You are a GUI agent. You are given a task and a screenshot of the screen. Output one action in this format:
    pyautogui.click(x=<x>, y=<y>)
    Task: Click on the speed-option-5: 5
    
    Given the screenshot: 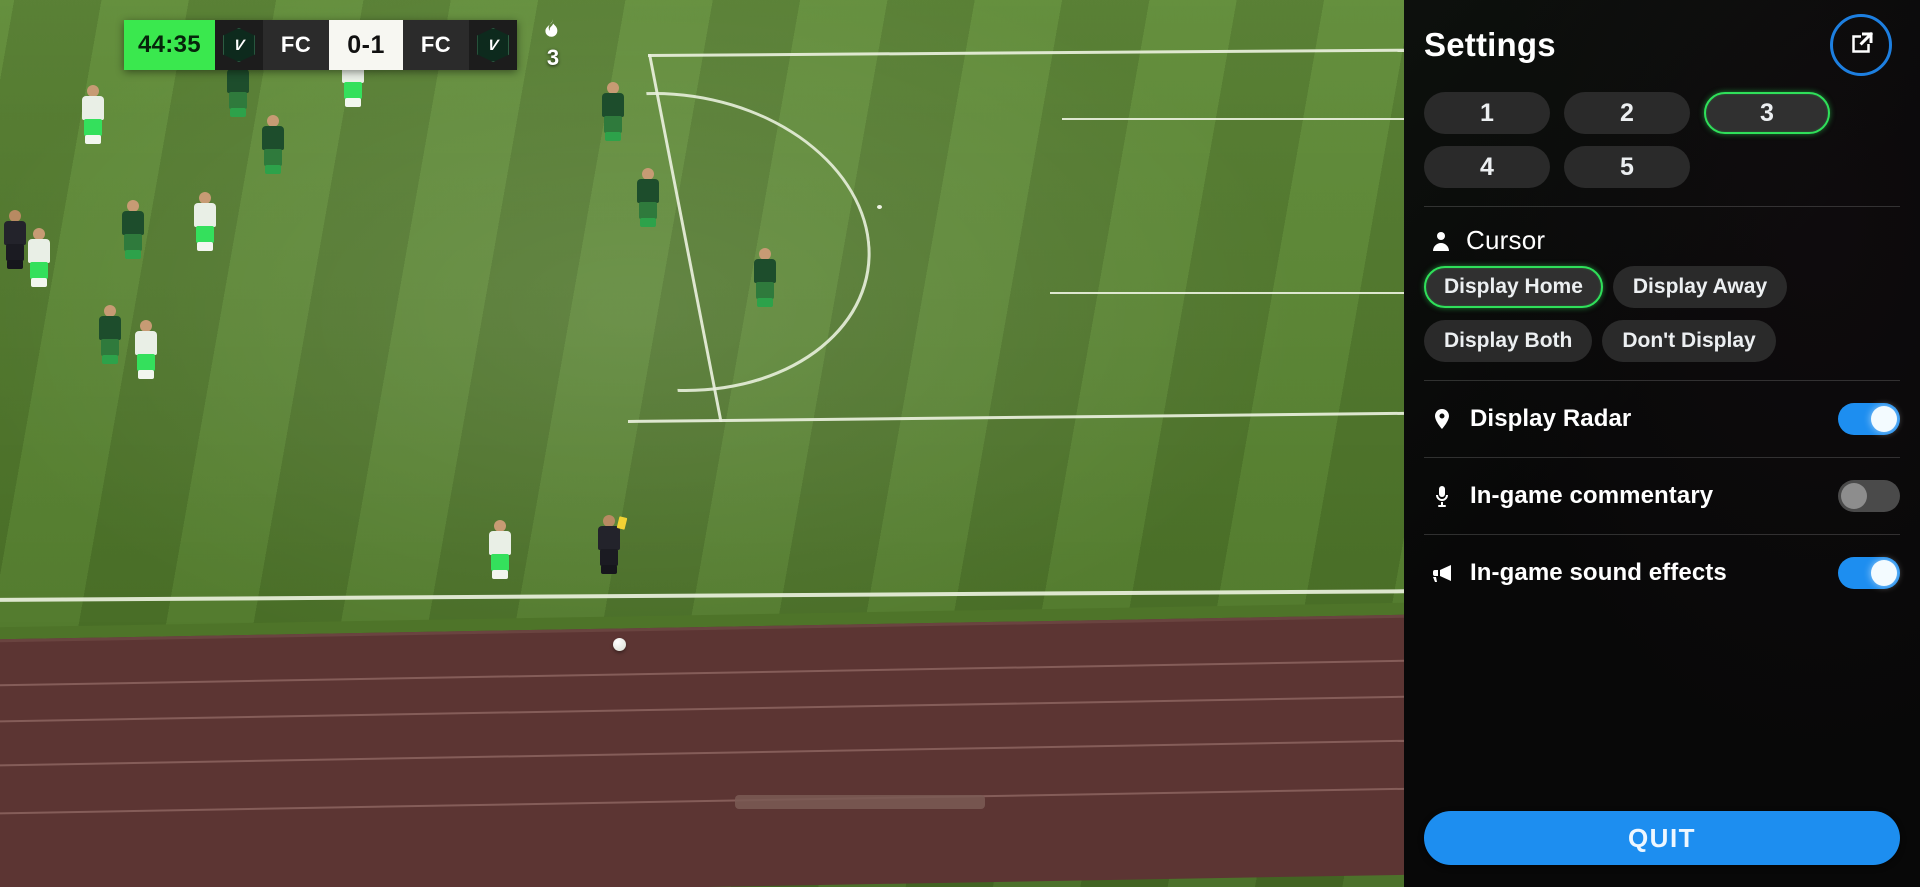 What is the action you would take?
    pyautogui.click(x=1627, y=167)
    